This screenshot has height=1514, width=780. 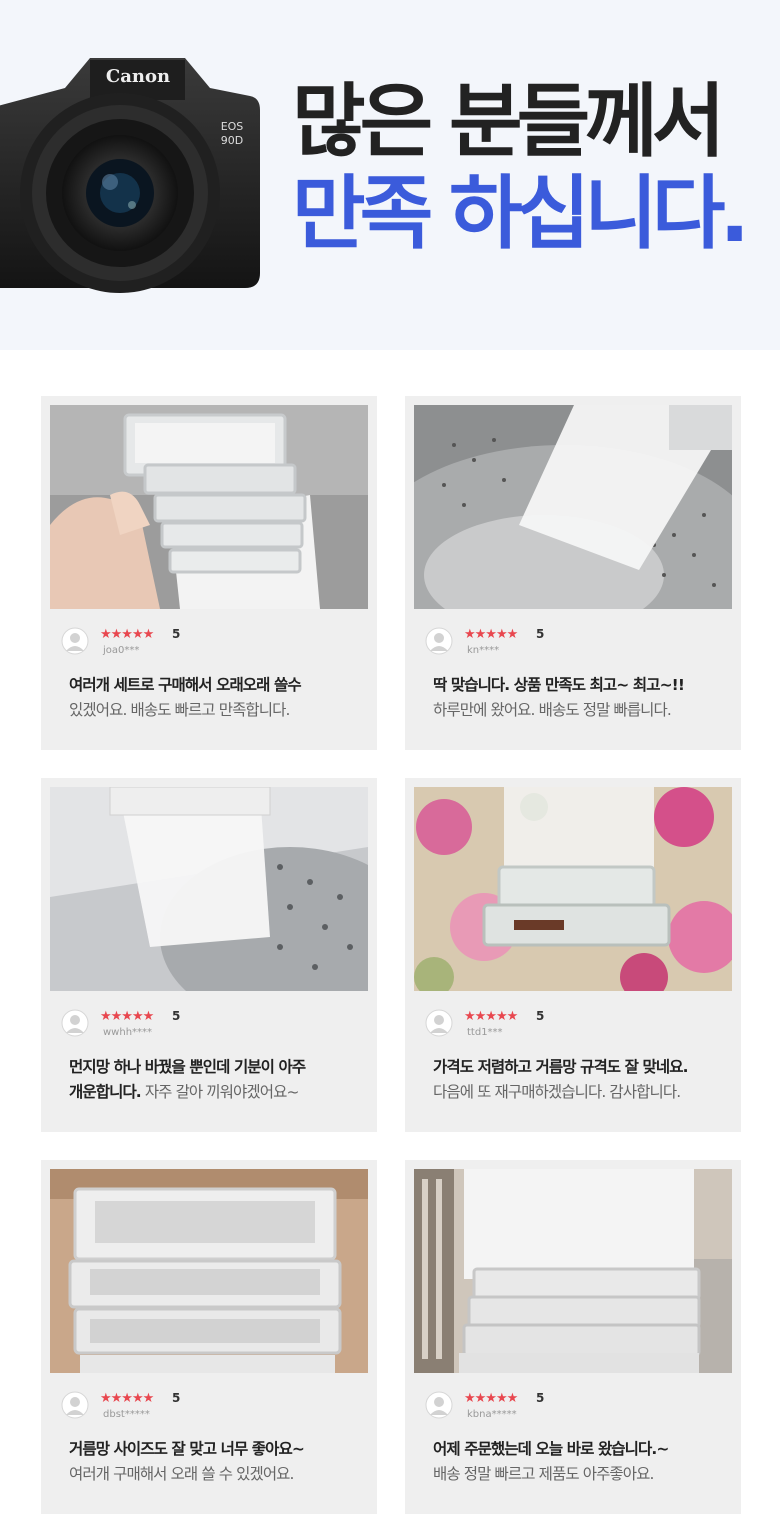 I want to click on reviewer-name: kn****, so click(x=483, y=650).